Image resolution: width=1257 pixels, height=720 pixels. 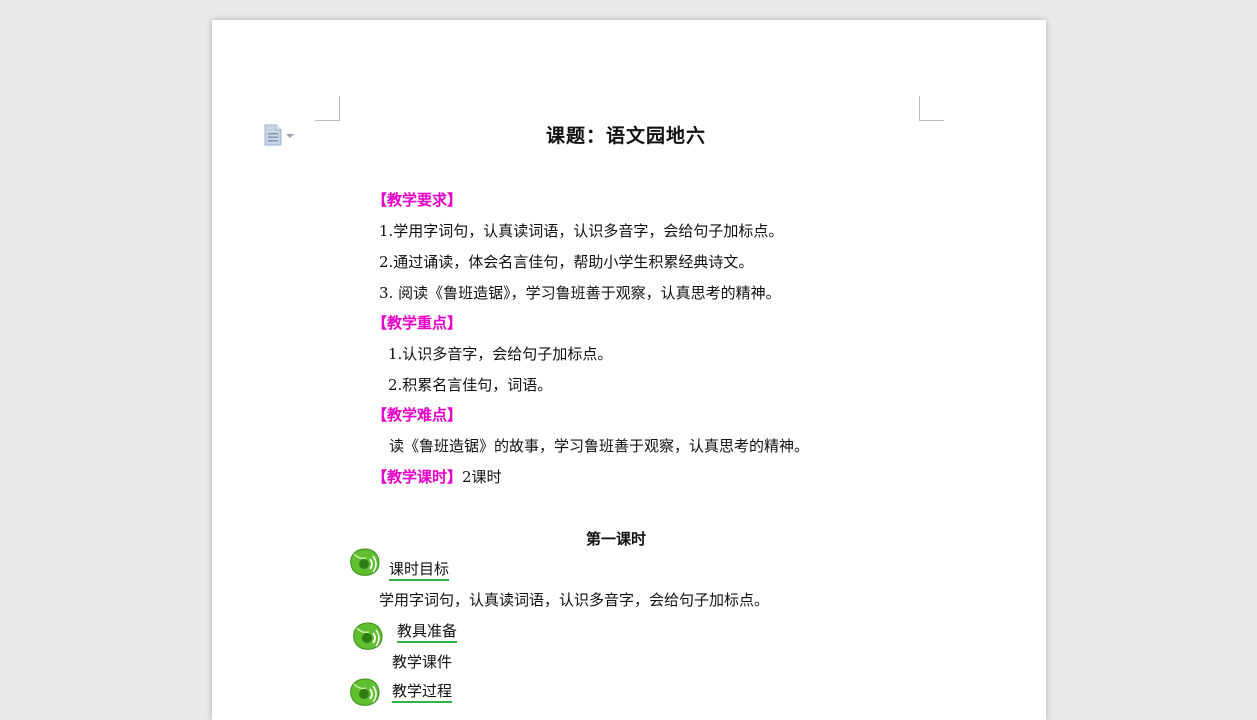 What do you see at coordinates (422, 692) in the screenshot?
I see `section-title-process: 教学过程` at bounding box center [422, 692].